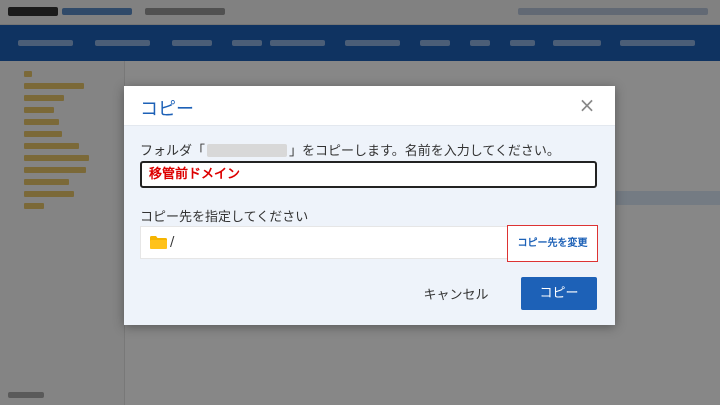 The image size is (720, 405). Describe the element at coordinates (173, 151) in the screenshot. I see `prompt-prefix: フォルダ「` at that location.